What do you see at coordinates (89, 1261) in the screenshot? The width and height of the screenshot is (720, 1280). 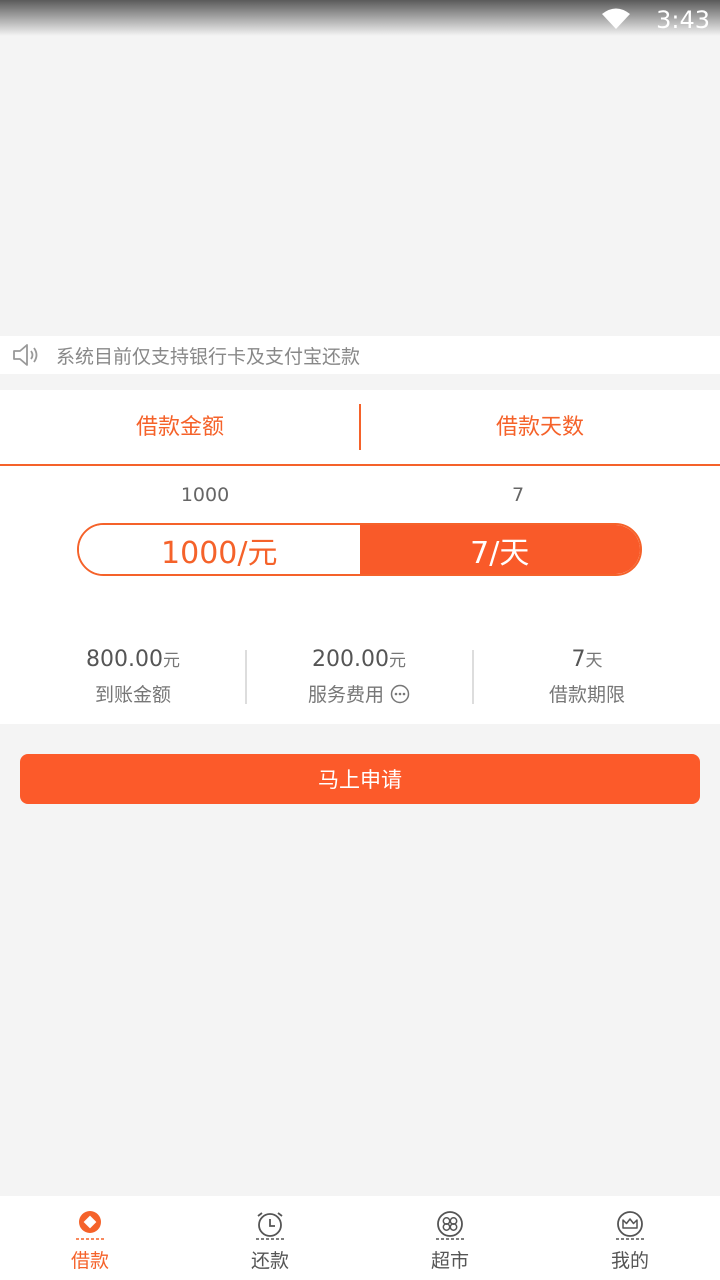 I see `nav-label: 借款` at bounding box center [89, 1261].